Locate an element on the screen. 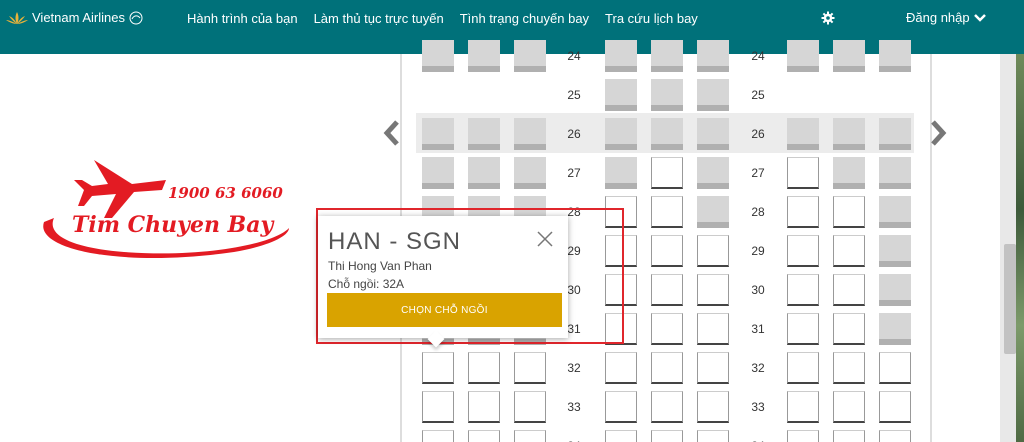  scrollbar-thumb is located at coordinates (1010, 299).